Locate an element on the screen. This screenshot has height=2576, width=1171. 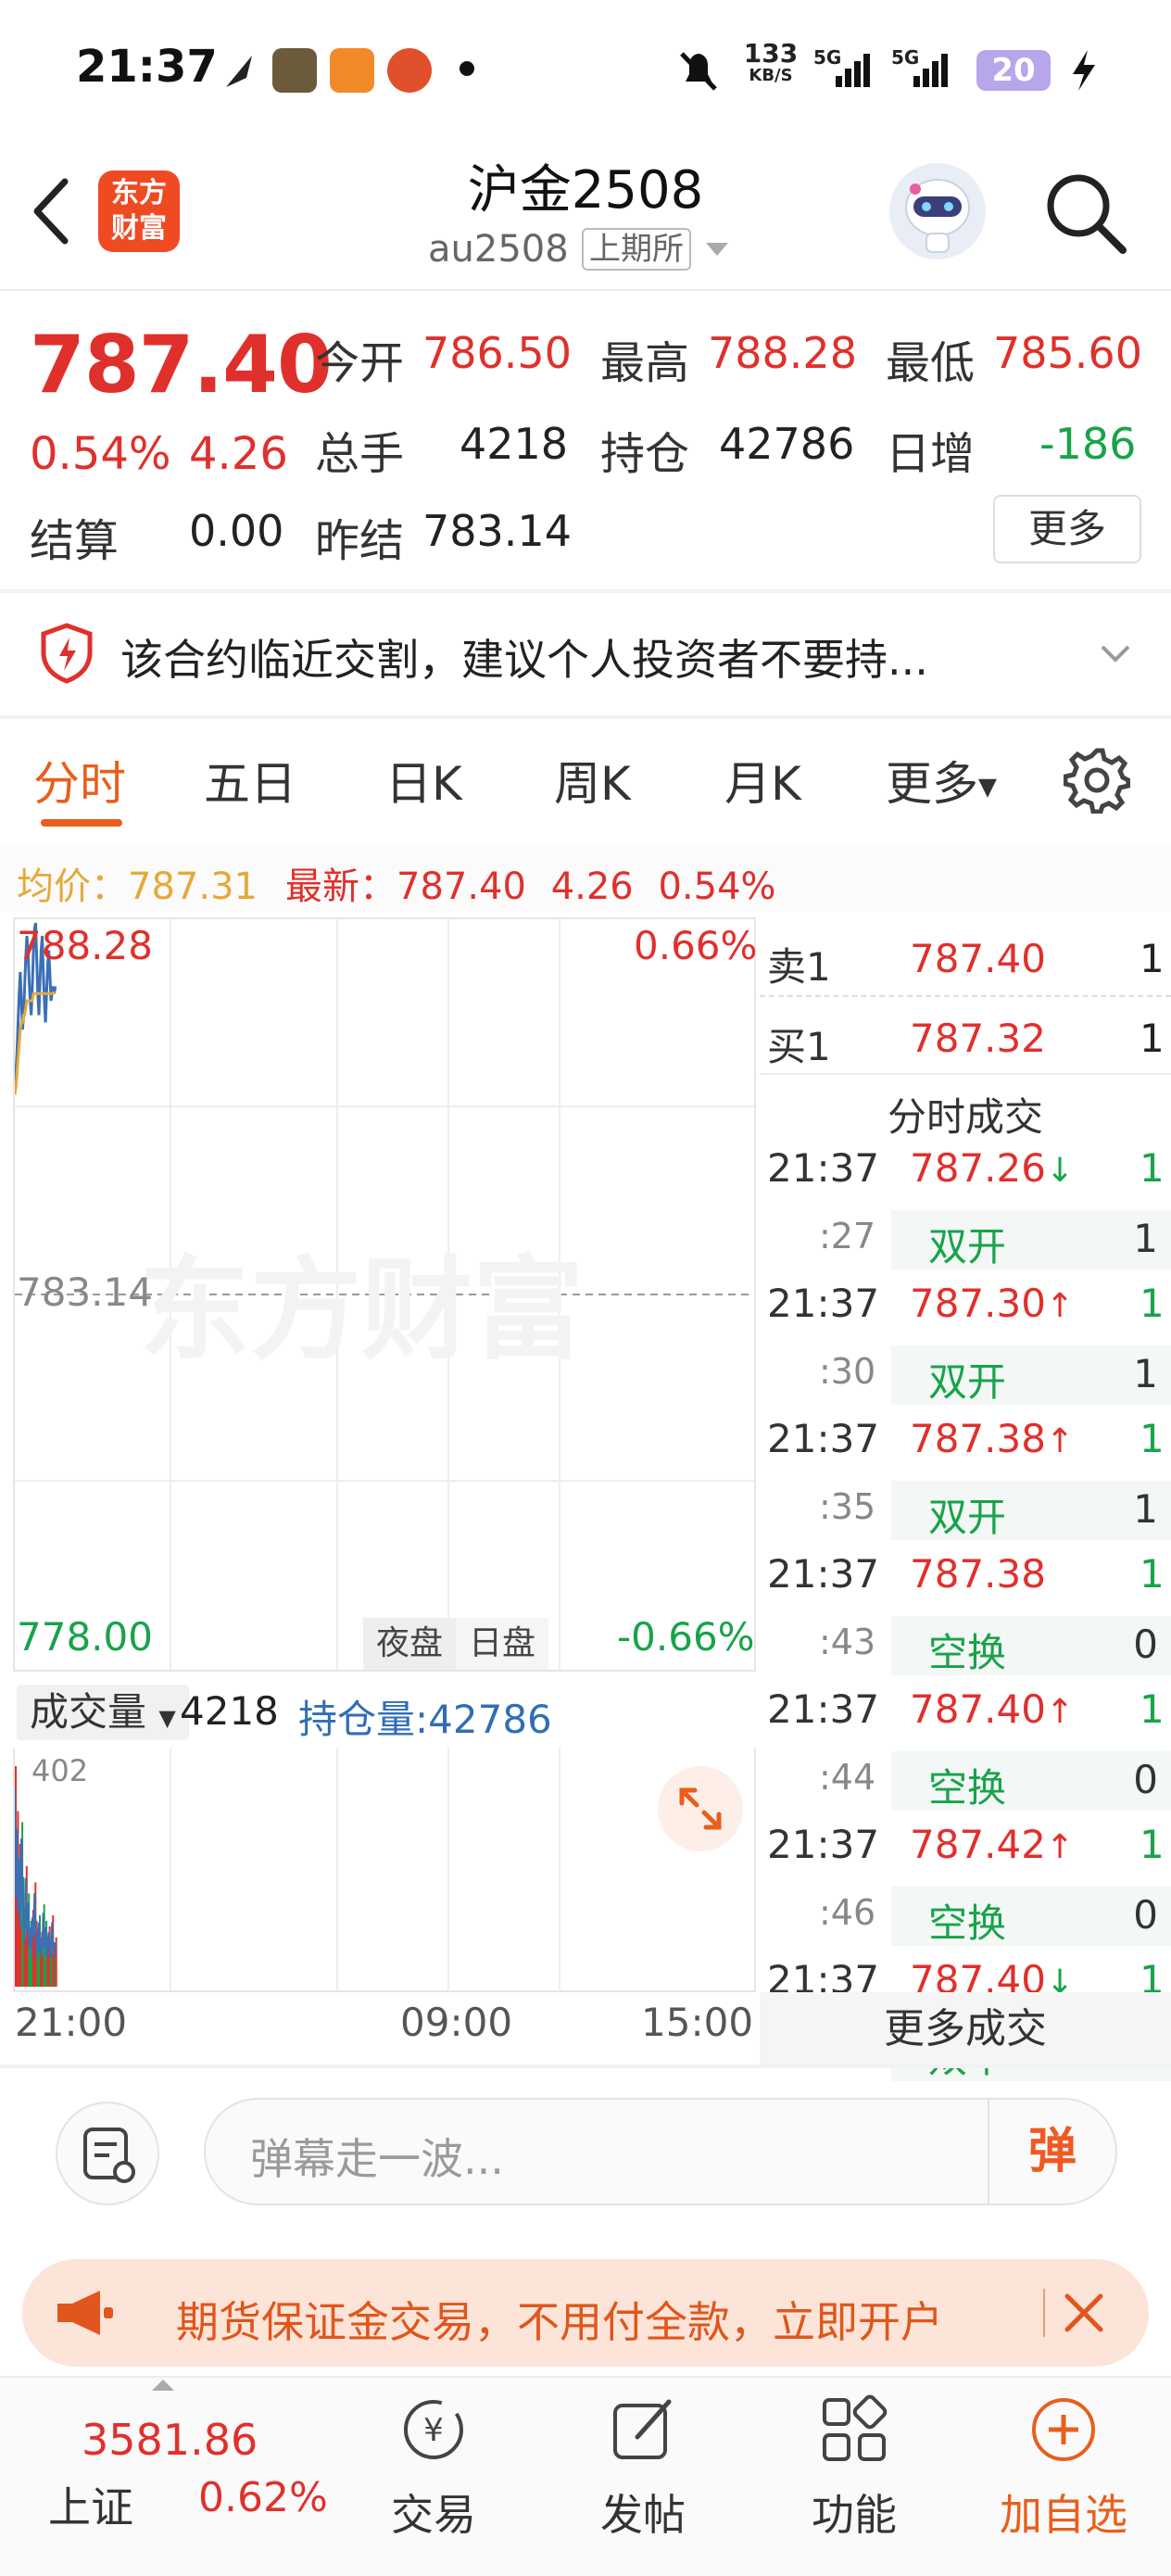
danmu-toggle-button: 弹 is located at coordinates (1052, 2151).